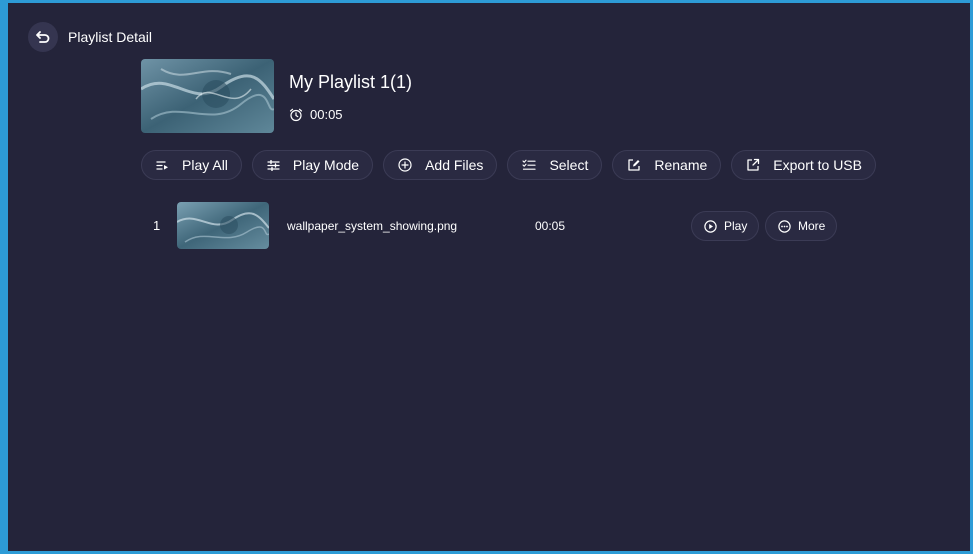  I want to click on export-to-usb-button: Export to USB, so click(803, 165).